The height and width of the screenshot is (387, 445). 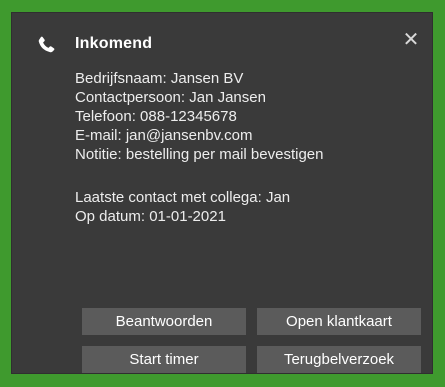 What do you see at coordinates (156, 116) in the screenshot?
I see `phone-number: Telefoon: 088-12345678` at bounding box center [156, 116].